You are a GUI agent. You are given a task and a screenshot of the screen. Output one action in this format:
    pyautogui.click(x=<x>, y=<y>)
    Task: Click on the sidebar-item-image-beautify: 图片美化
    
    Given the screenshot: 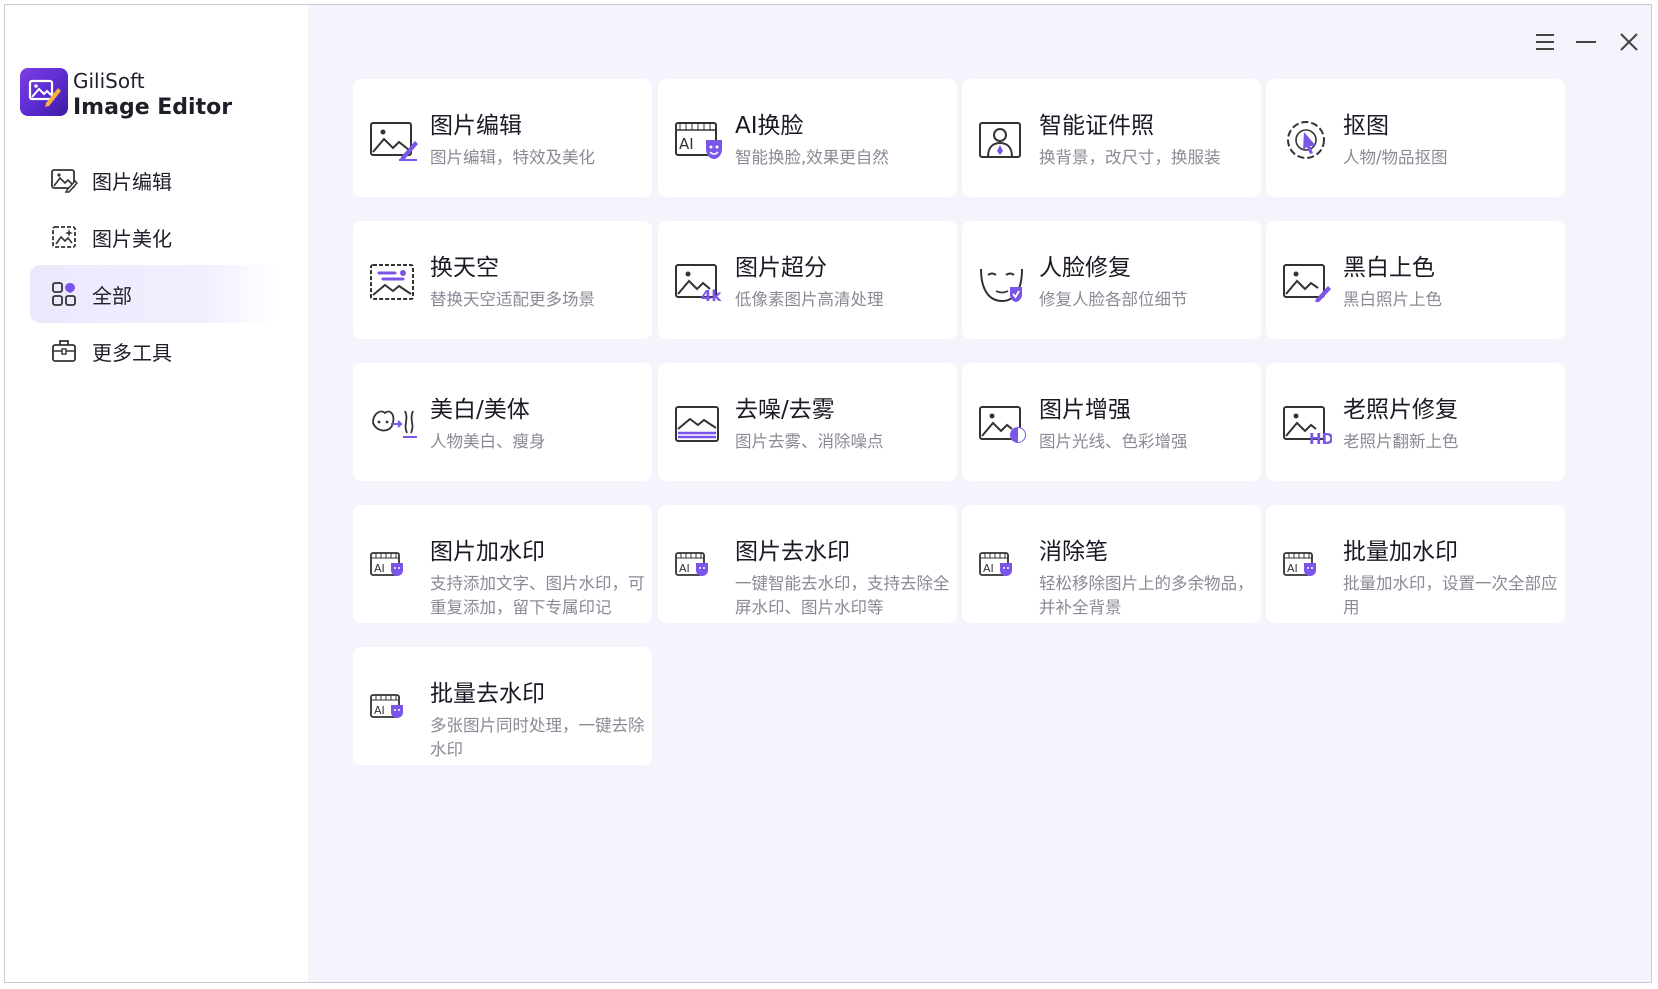 What is the action you would take?
    pyautogui.click(x=154, y=237)
    